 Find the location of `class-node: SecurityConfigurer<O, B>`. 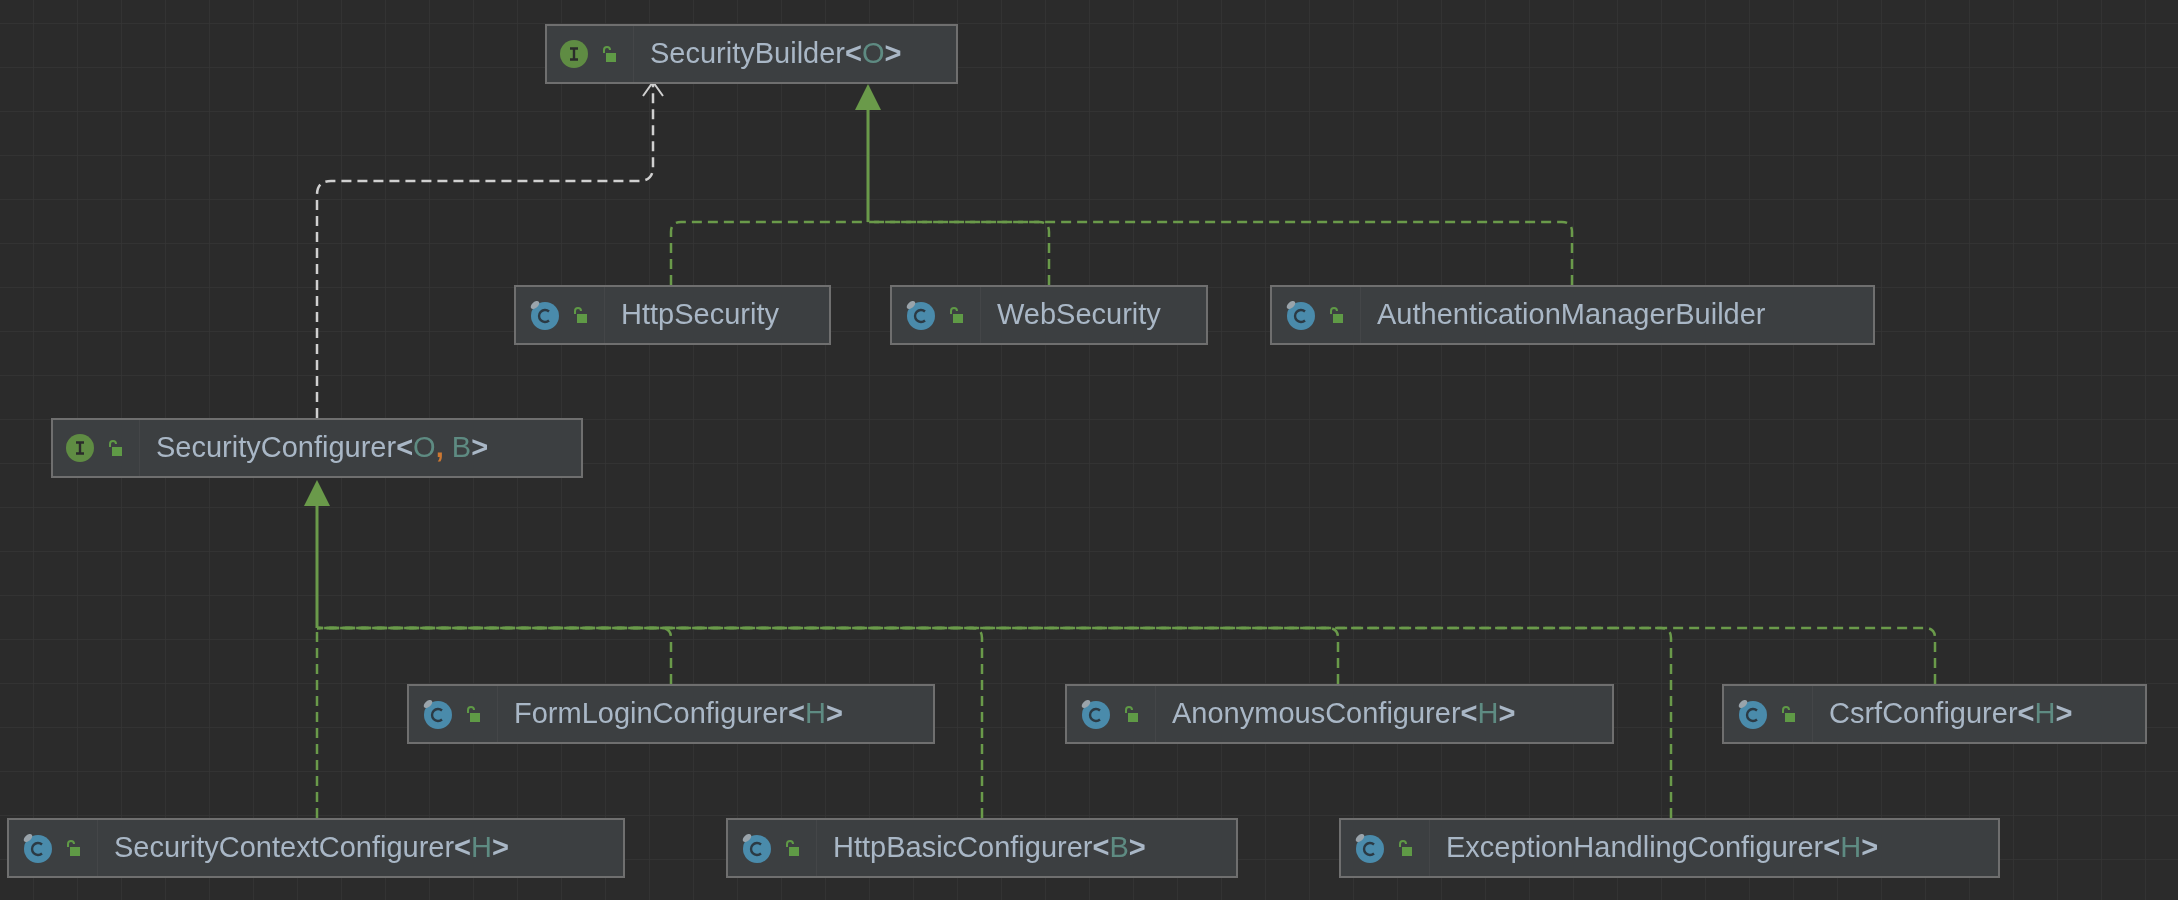

class-node: SecurityConfigurer<O, B> is located at coordinates (317, 448).